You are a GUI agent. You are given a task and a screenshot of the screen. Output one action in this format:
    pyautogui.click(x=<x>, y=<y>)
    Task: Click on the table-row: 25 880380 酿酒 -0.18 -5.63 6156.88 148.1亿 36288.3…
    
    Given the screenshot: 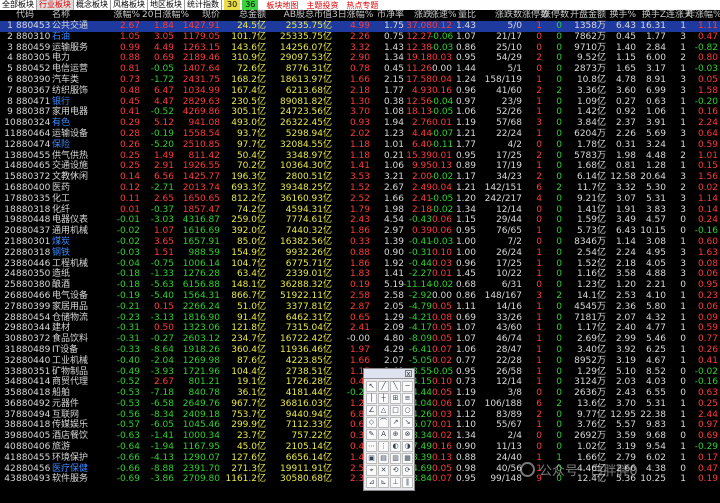 What is the action you would take?
    pyautogui.click(x=360, y=285)
    